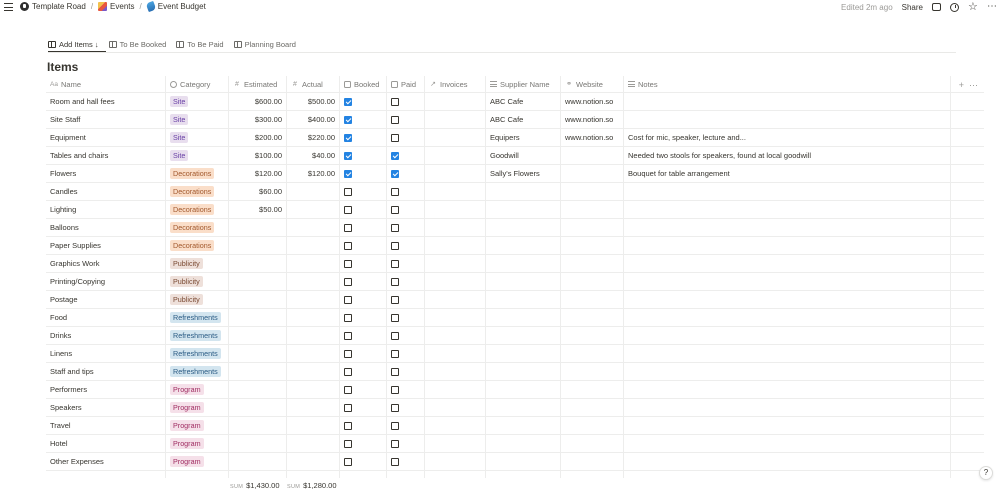 The image size is (1005, 492). Describe the element at coordinates (986, 473) in the screenshot. I see `help-button: ?` at that location.